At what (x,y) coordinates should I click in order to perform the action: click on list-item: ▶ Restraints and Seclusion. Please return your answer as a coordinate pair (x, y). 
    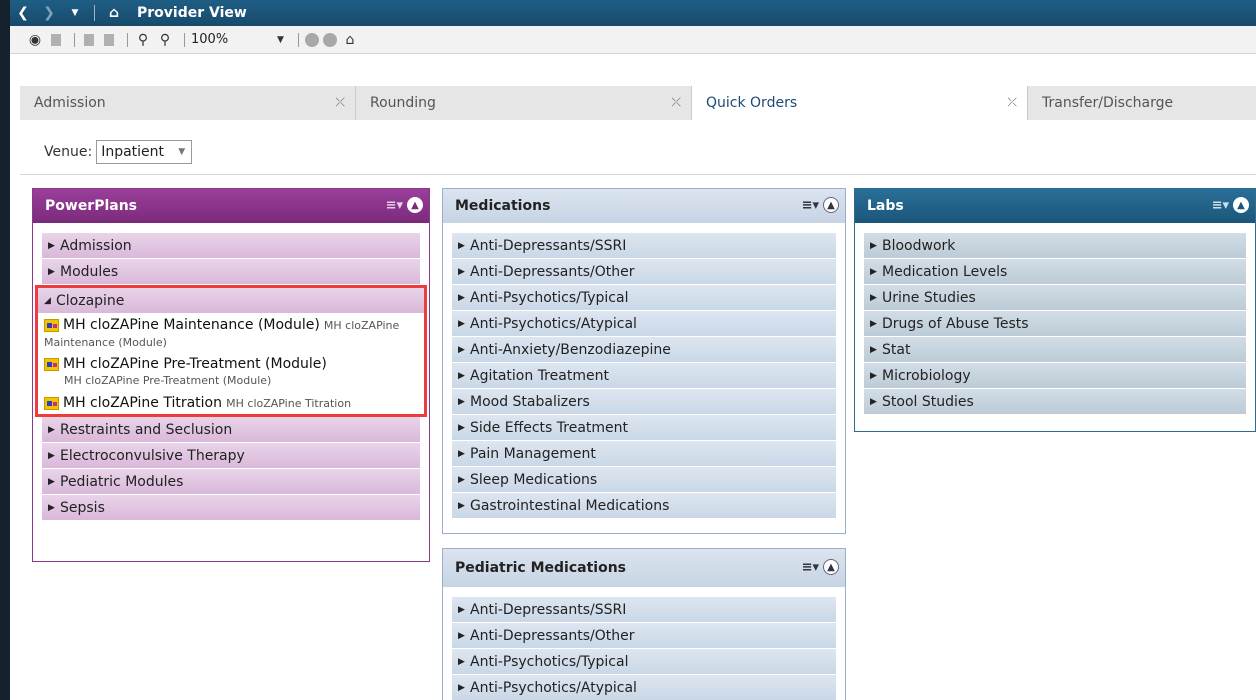
    Looking at the image, I should click on (231, 430).